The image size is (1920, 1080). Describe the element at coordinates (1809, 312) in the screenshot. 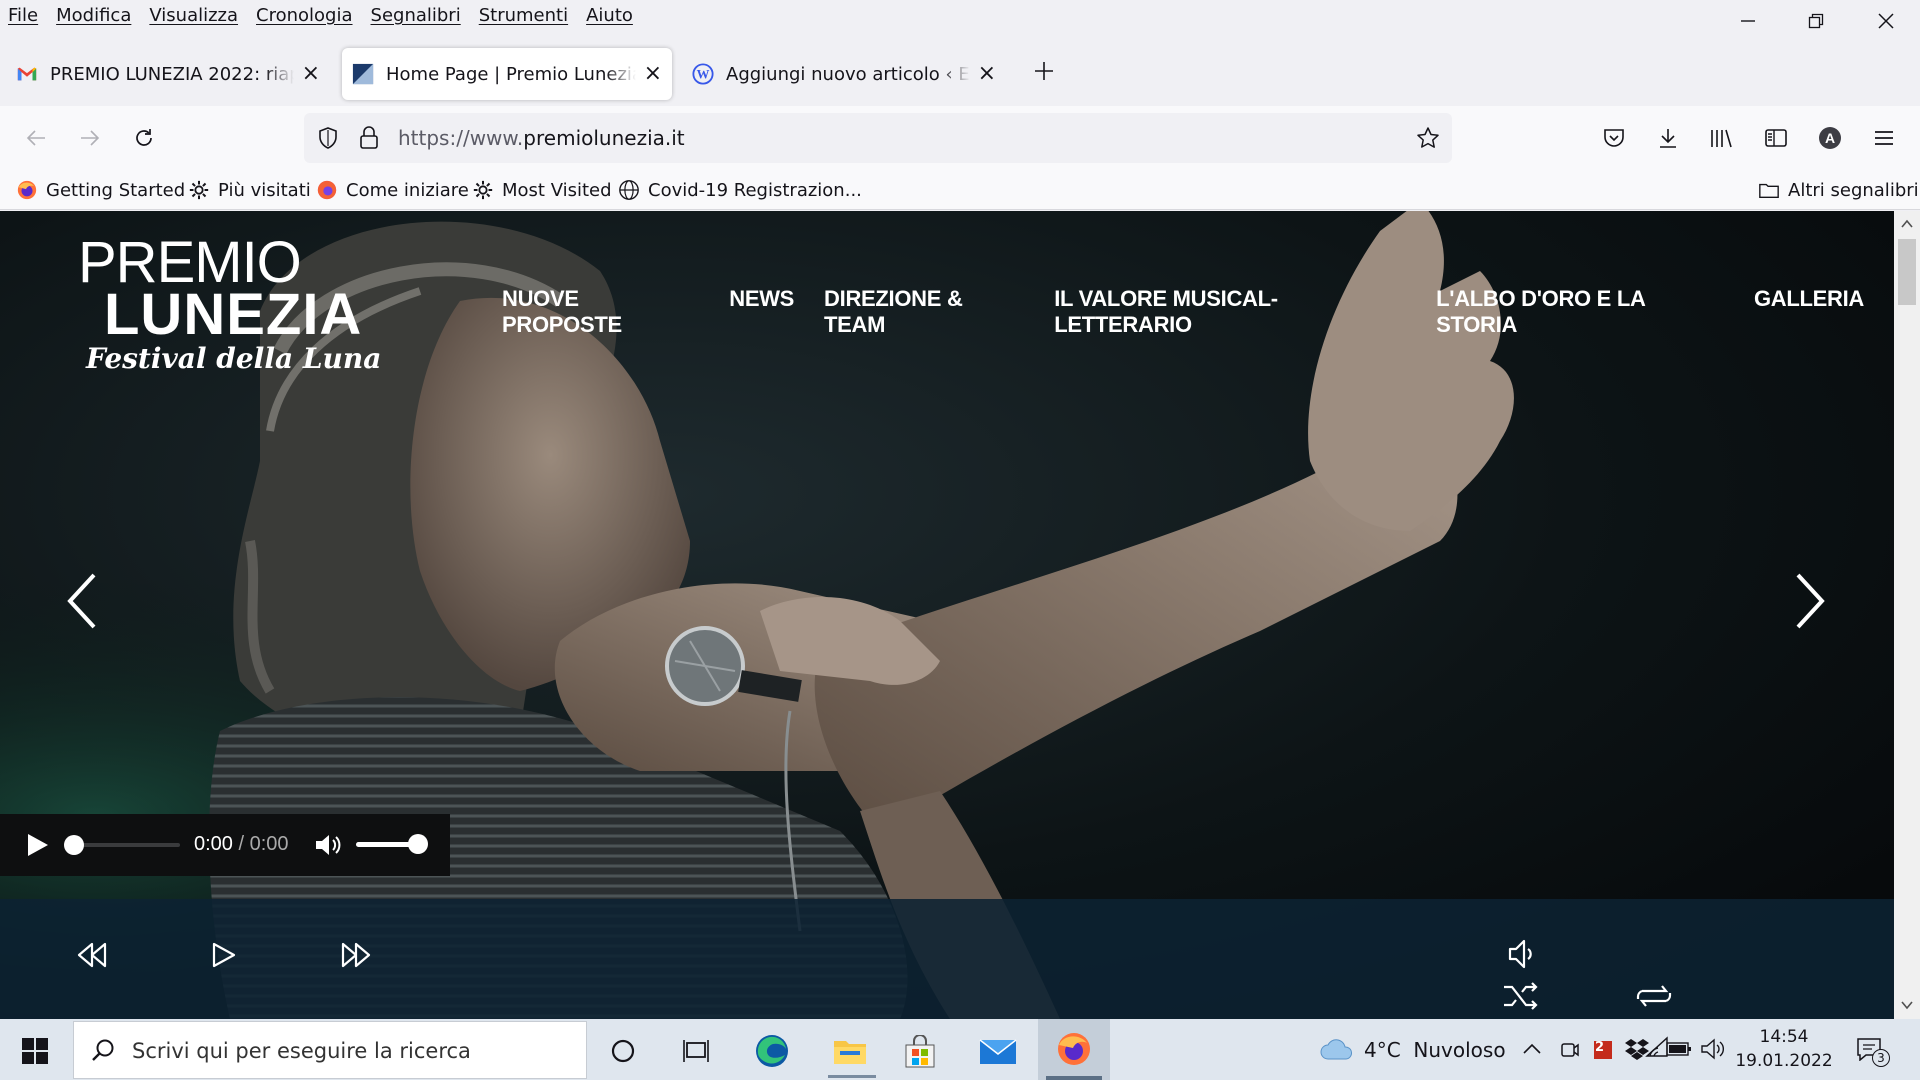

I see `nav-galleria: GALLERIA` at that location.